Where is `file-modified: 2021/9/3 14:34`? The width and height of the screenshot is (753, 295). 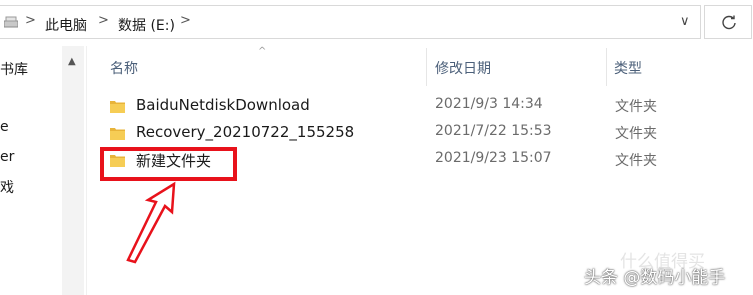 file-modified: 2021/9/3 14:34 is located at coordinates (489, 104).